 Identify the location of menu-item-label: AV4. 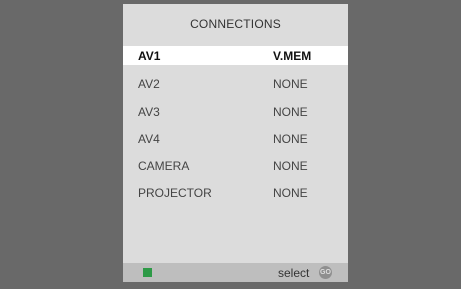
(149, 139).